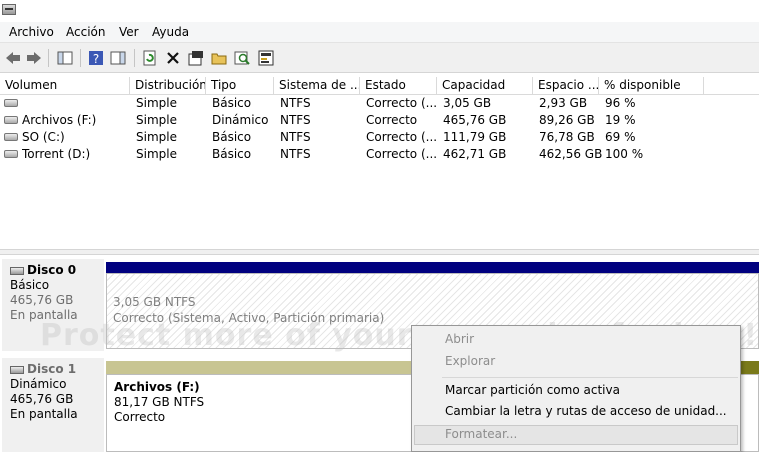 This screenshot has width=759, height=452. Describe the element at coordinates (379, 11) in the screenshot. I see `title-bar` at that location.